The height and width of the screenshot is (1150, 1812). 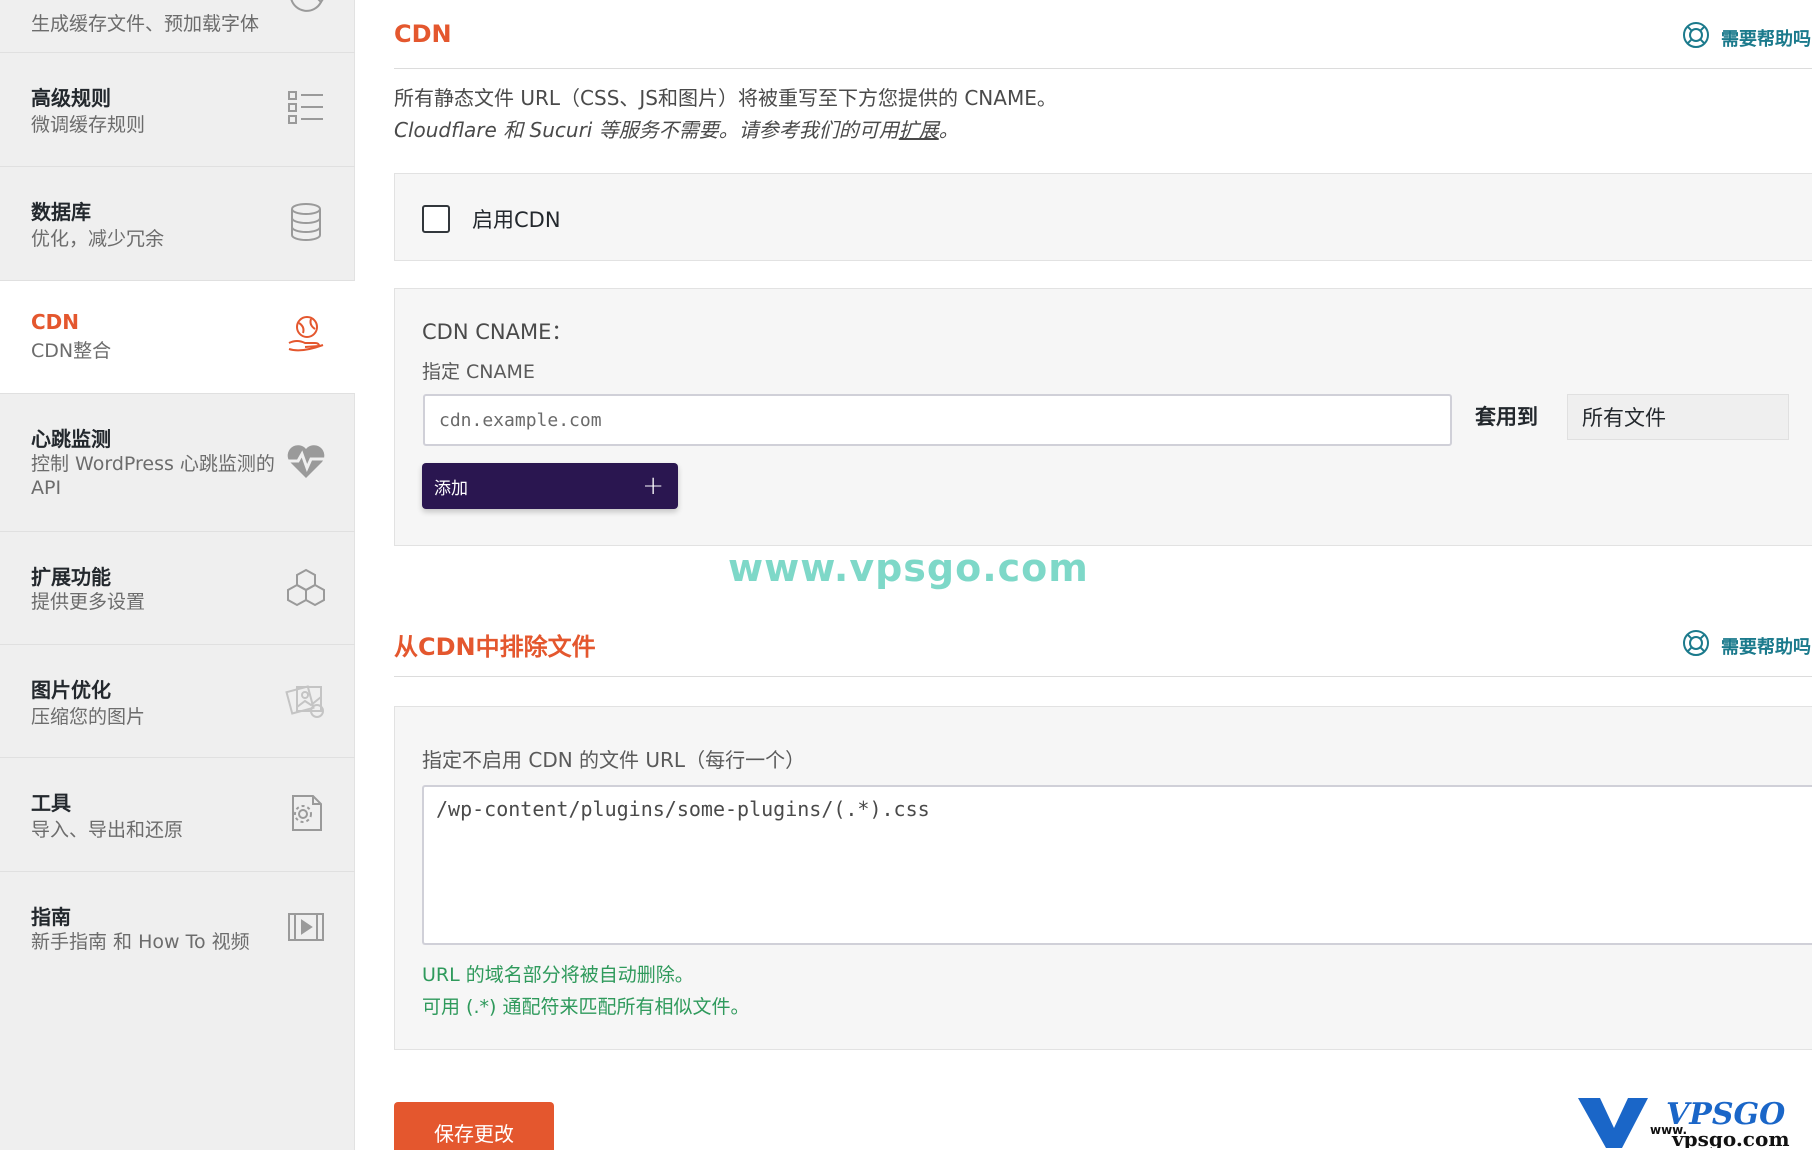 What do you see at coordinates (55, 322) in the screenshot?
I see `sidebar-item-title: CDN` at bounding box center [55, 322].